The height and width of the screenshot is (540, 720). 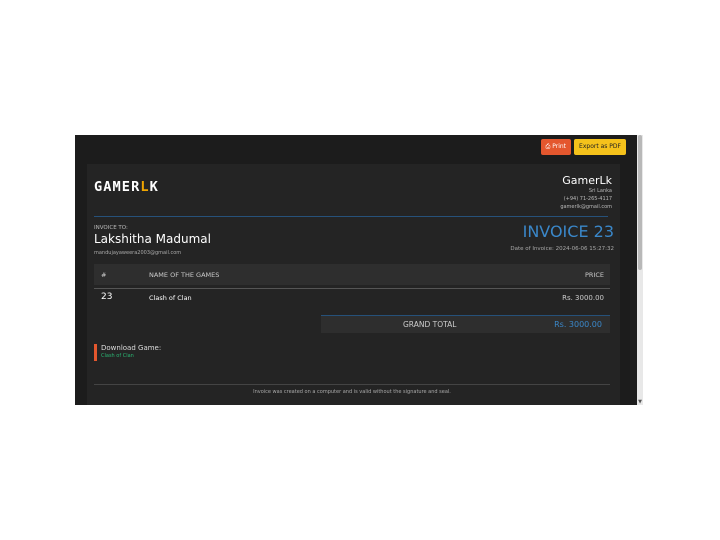 I want to click on printer-icon: ⎙, so click(x=548, y=146).